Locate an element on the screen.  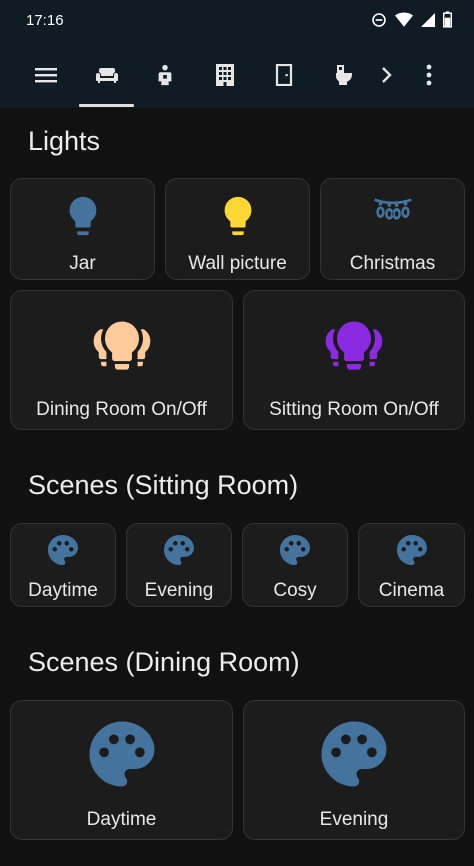
overflow-menu-button is located at coordinates (429, 75).